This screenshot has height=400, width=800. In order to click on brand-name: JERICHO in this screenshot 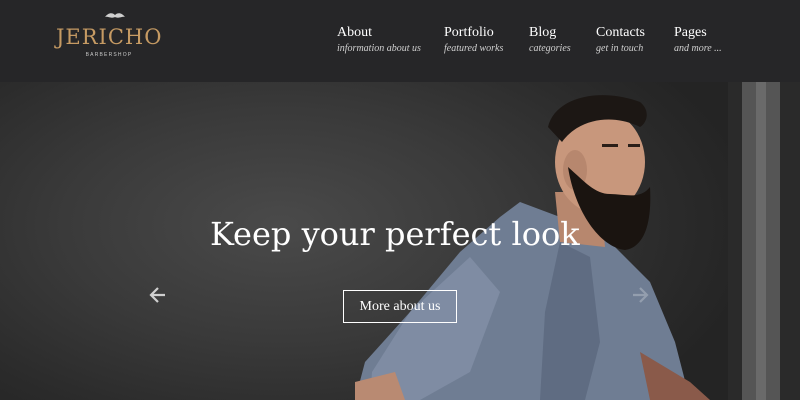, I will do `click(109, 37)`.